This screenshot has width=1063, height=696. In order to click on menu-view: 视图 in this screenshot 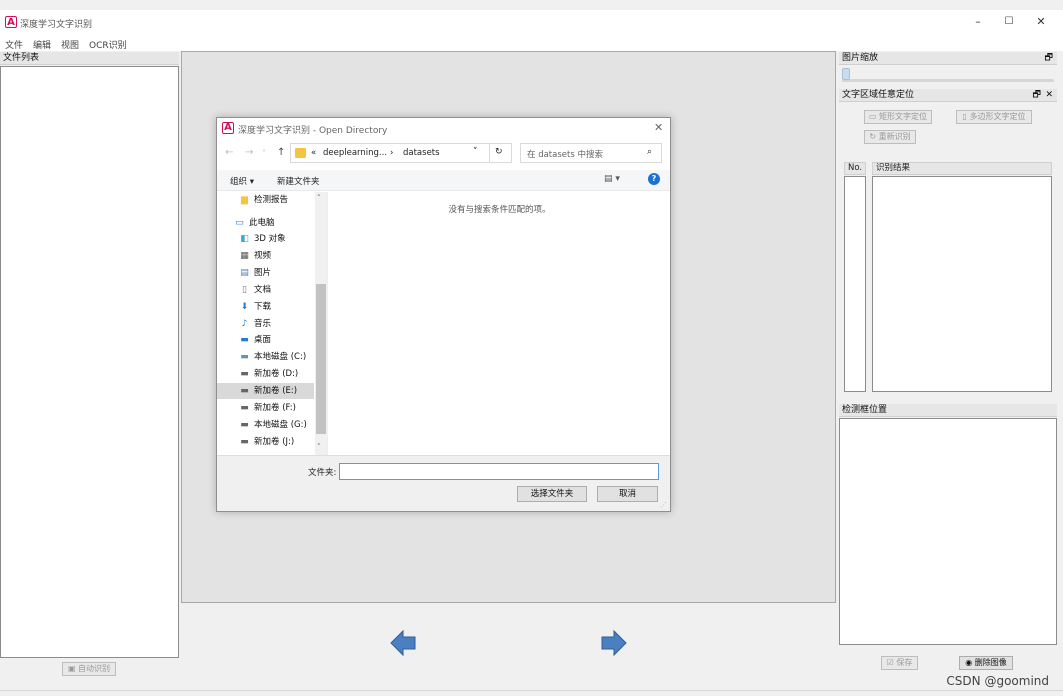, I will do `click(70, 44)`.